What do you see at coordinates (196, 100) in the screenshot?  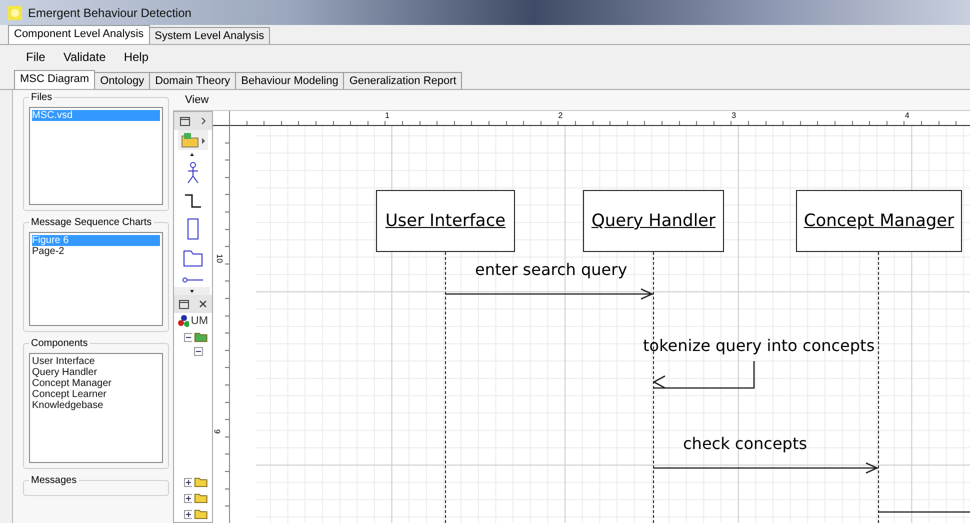 I see `view-label: View` at bounding box center [196, 100].